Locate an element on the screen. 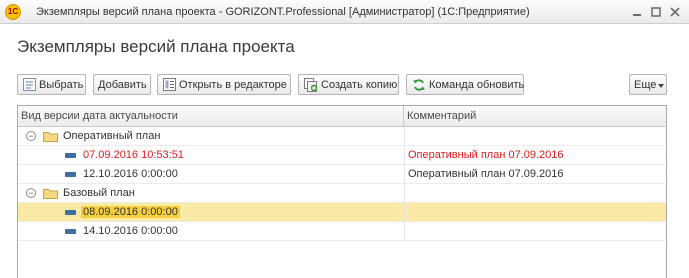 Image resolution: width=689 pixels, height=278 pixels. maximize-icon is located at coordinates (655, 12).